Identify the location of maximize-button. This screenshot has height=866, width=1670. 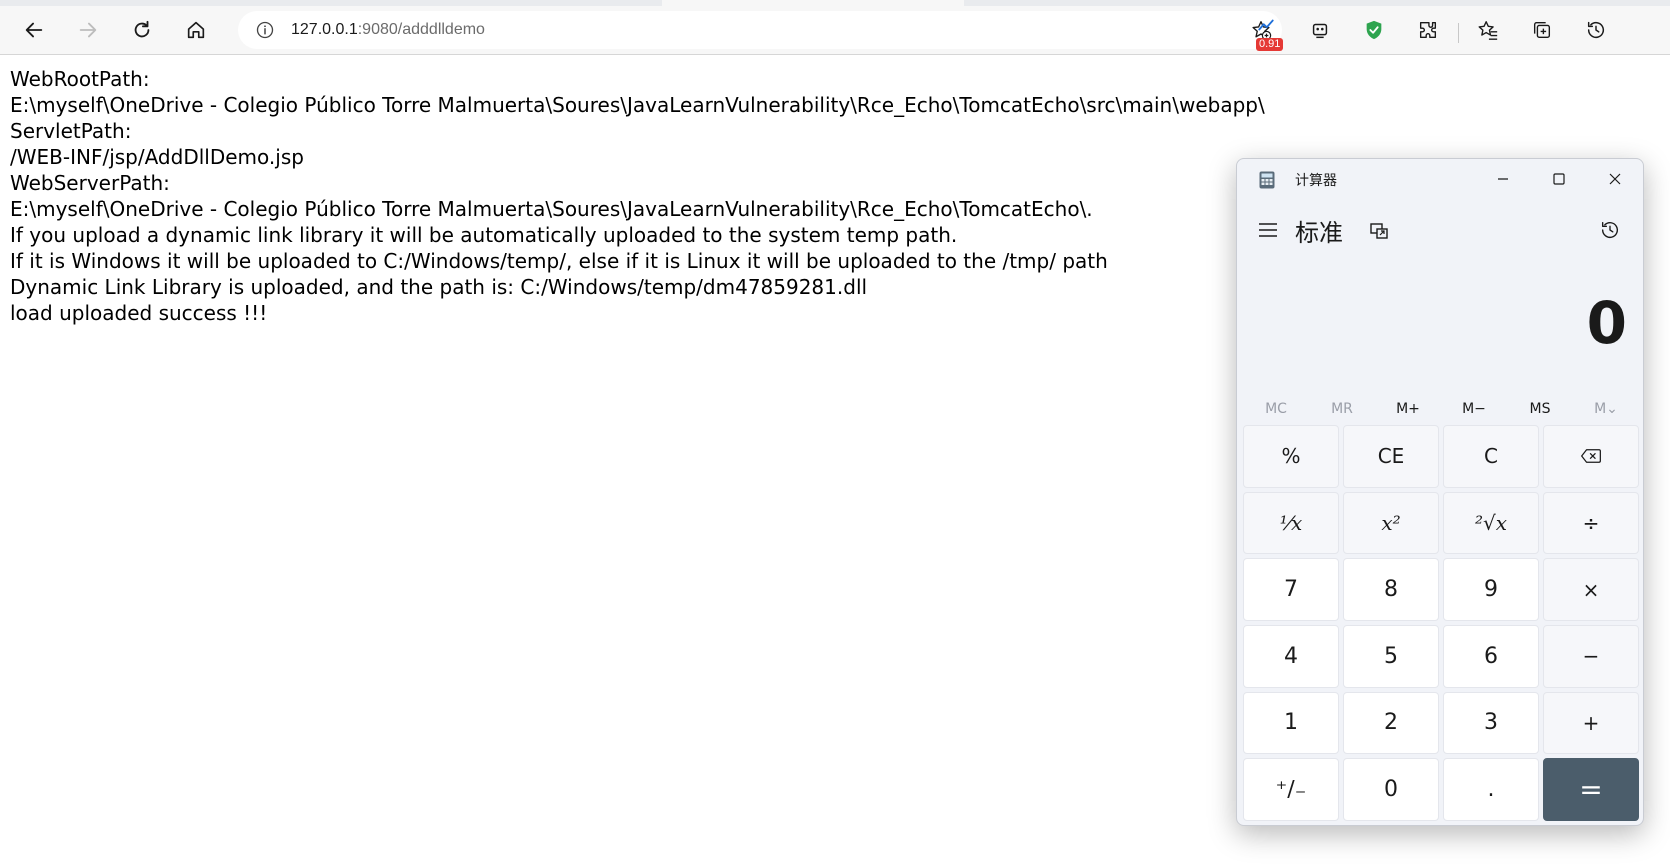
(1559, 179).